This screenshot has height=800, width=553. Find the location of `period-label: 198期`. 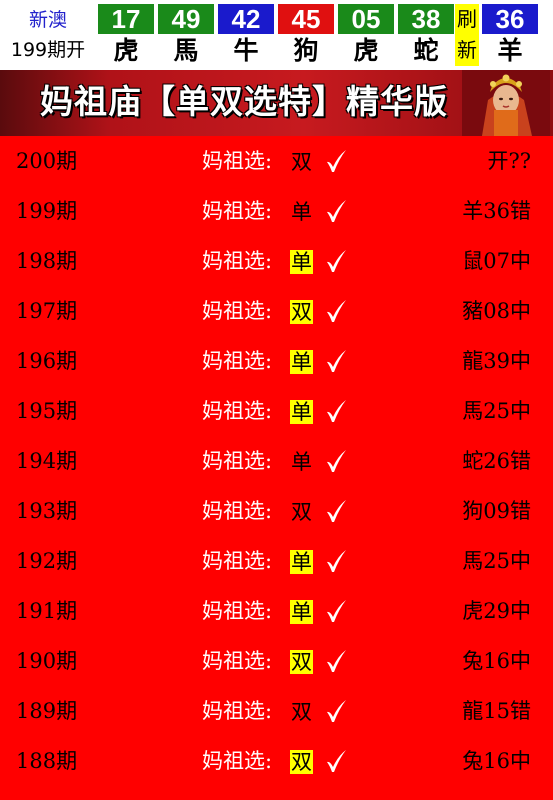

period-label: 198期 is located at coordinates (47, 261).